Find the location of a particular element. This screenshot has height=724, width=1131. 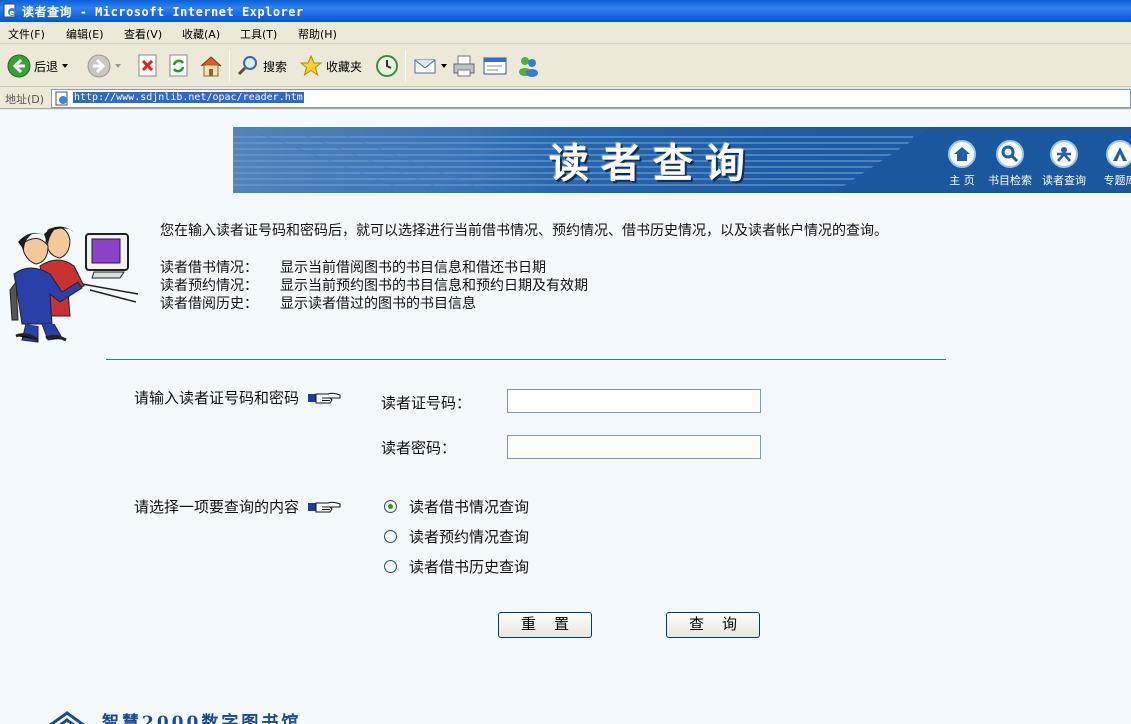

desc-key: 读者借书情况： is located at coordinates (209, 268).